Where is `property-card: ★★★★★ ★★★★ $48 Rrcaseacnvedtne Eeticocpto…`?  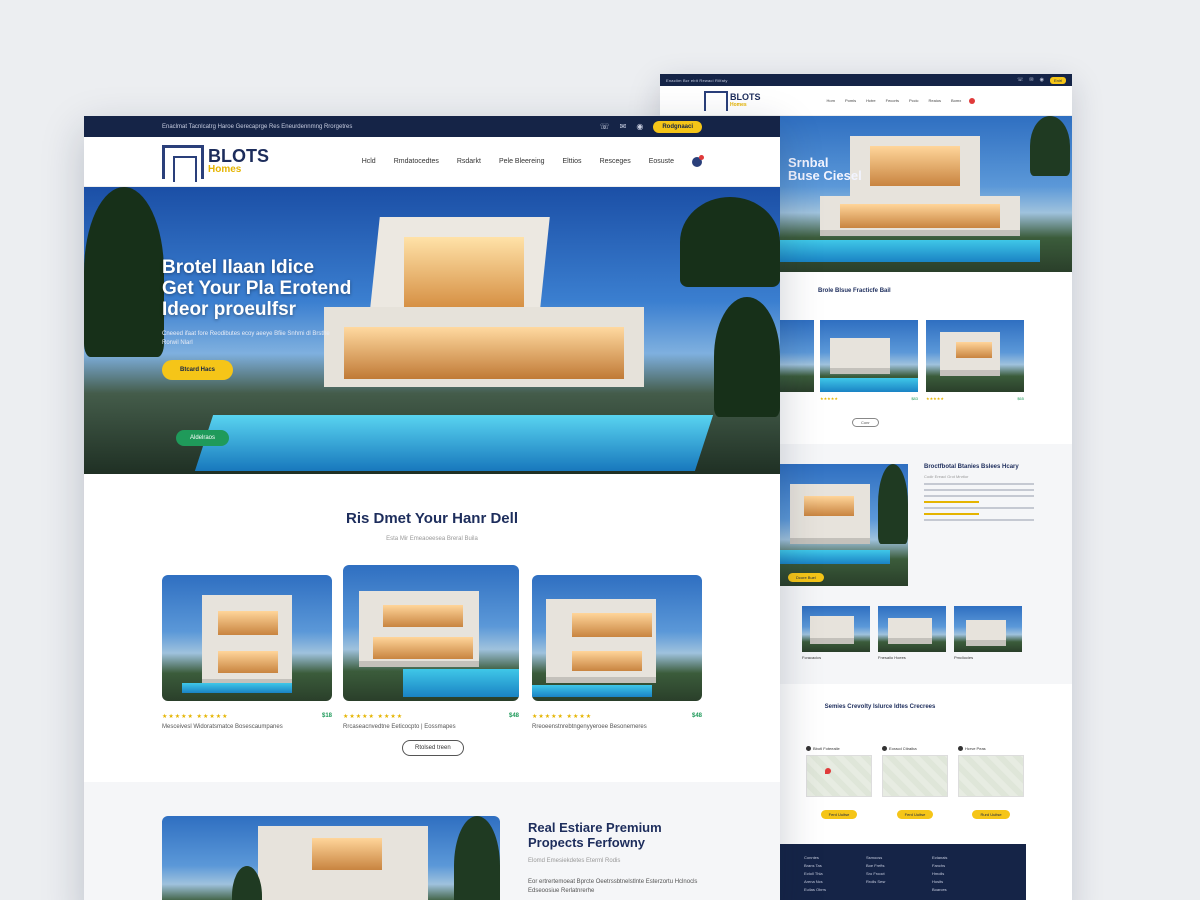 property-card: ★★★★★ ★★★★ $48 Rrcaseacnvedtne Eeticocpto… is located at coordinates (431, 647).